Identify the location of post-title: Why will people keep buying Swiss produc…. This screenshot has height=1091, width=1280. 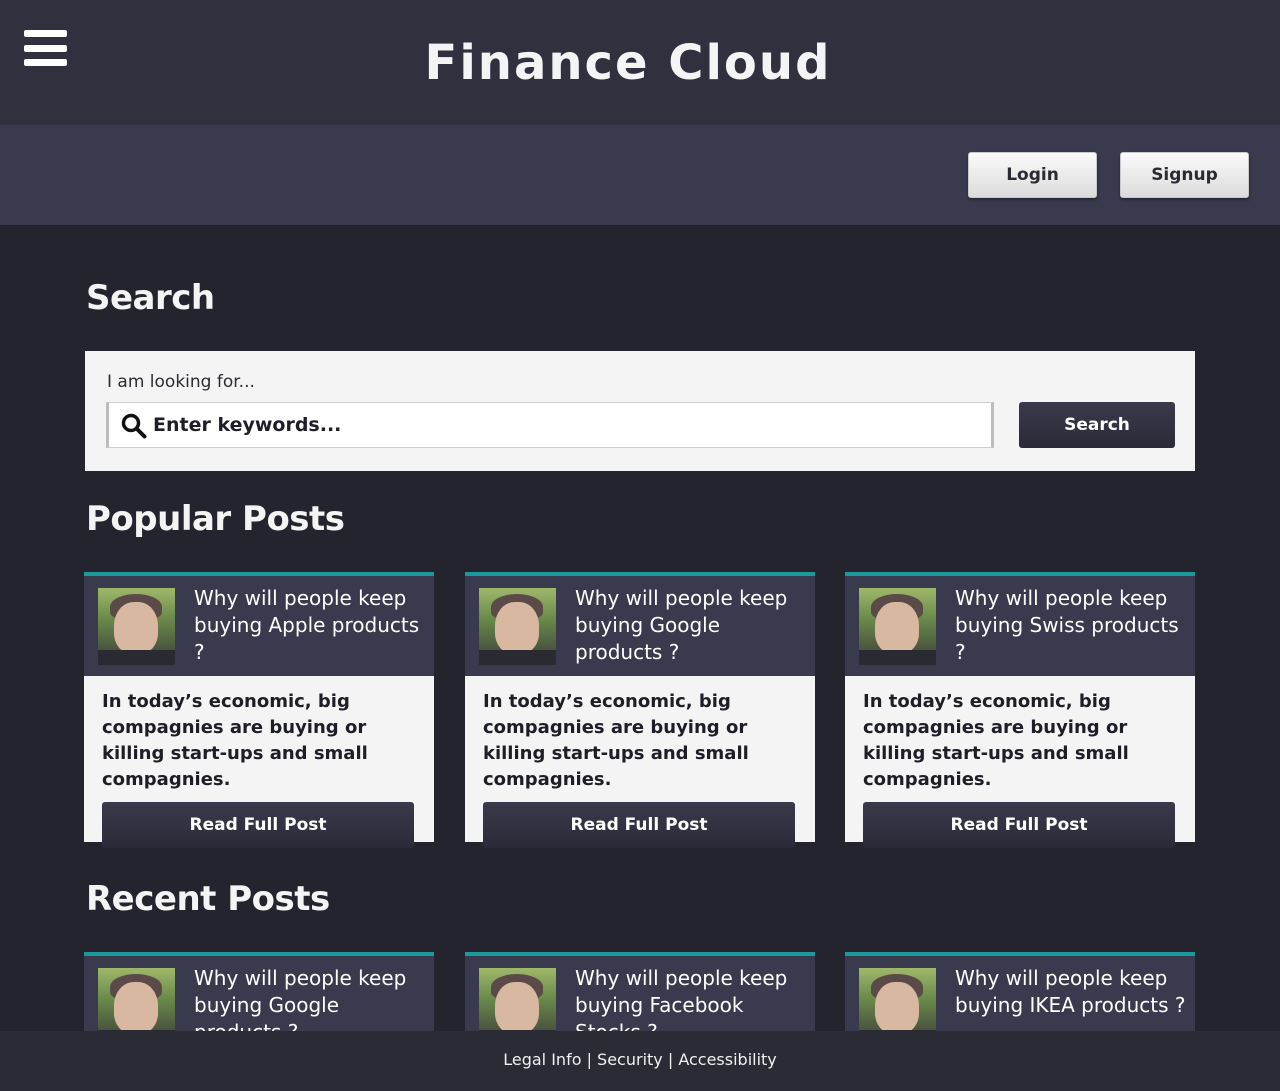
(1071, 625).